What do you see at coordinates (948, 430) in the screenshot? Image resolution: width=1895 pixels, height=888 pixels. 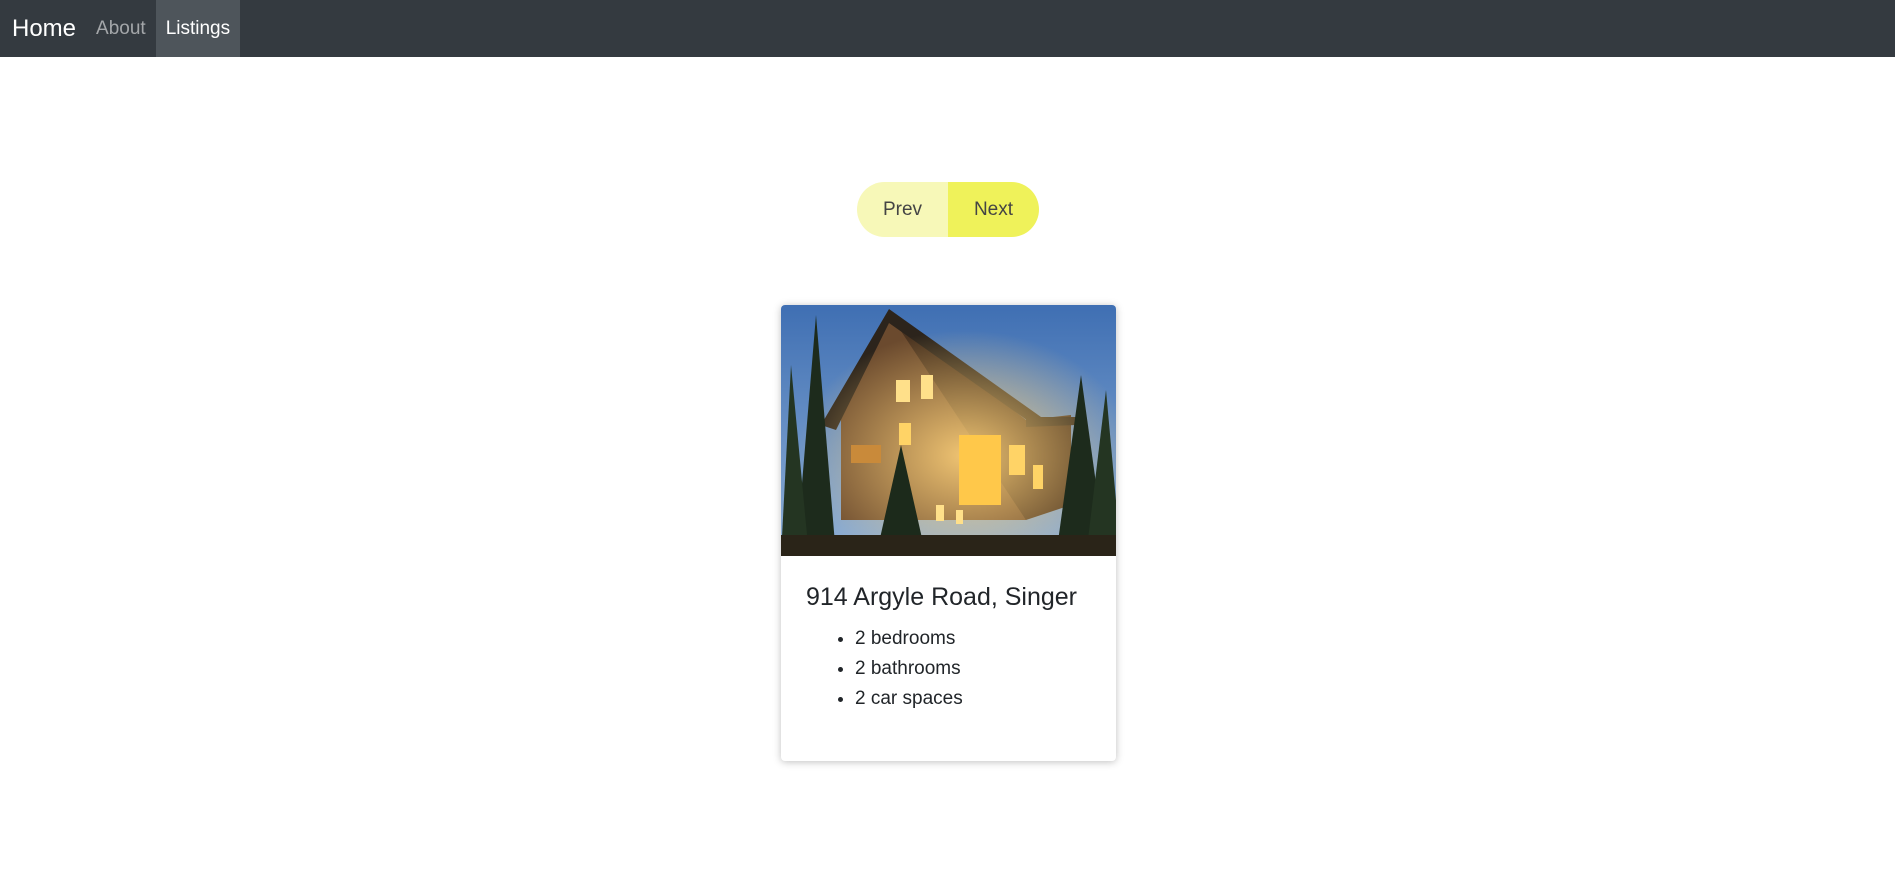 I see `house-photo` at bounding box center [948, 430].